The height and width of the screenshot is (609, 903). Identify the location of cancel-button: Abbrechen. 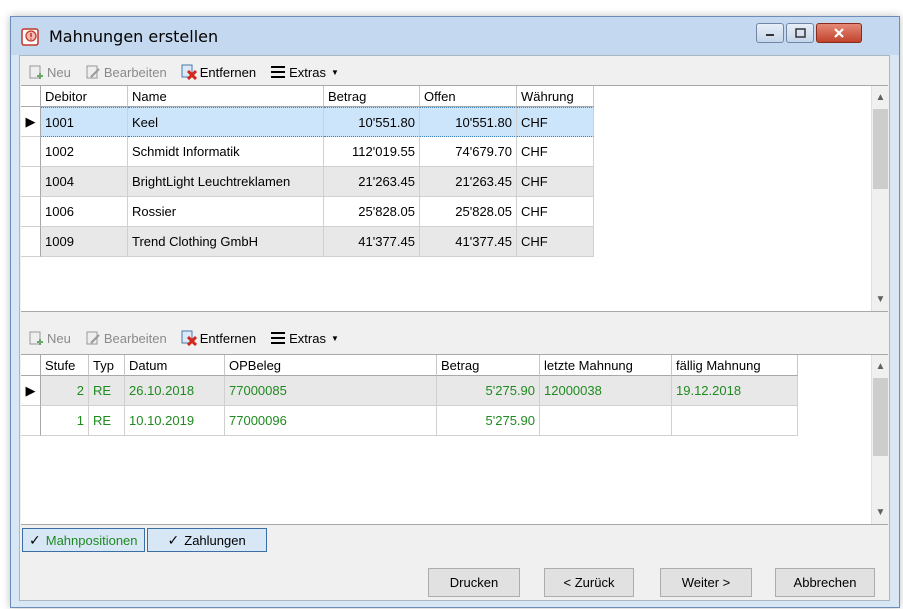
(825, 582).